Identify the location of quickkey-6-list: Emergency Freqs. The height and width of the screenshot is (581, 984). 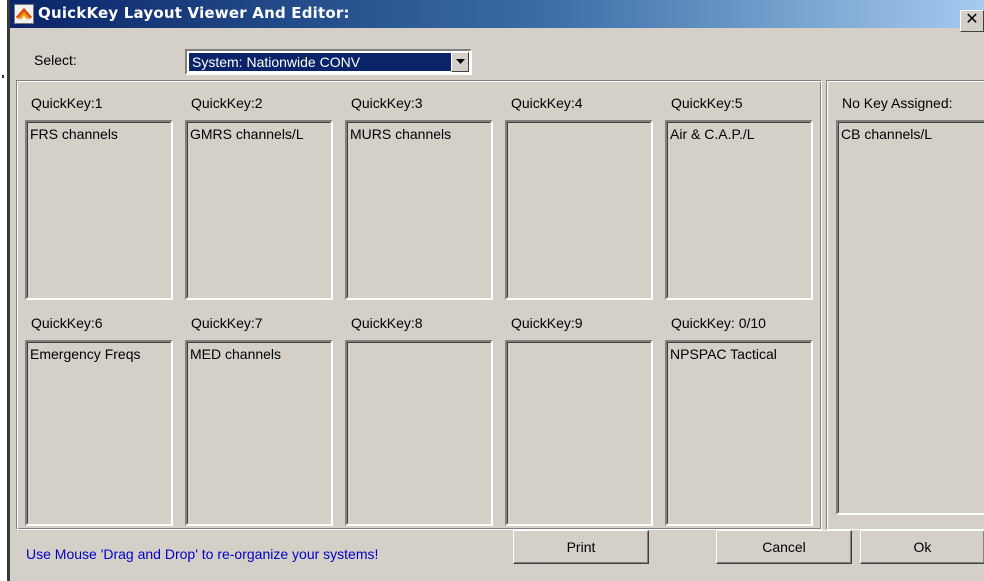
(99, 433).